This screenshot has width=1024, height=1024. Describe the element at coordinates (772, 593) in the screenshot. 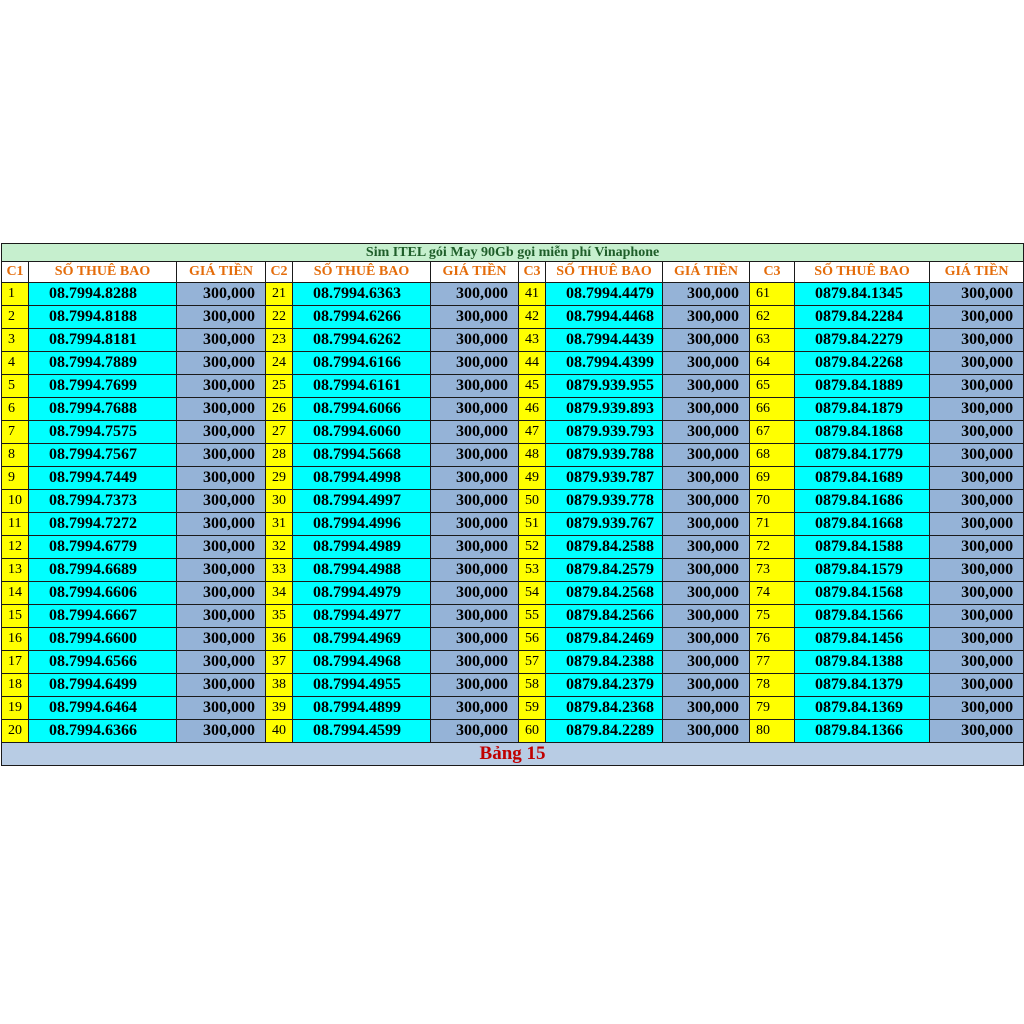

I see `row-index: 74` at that location.